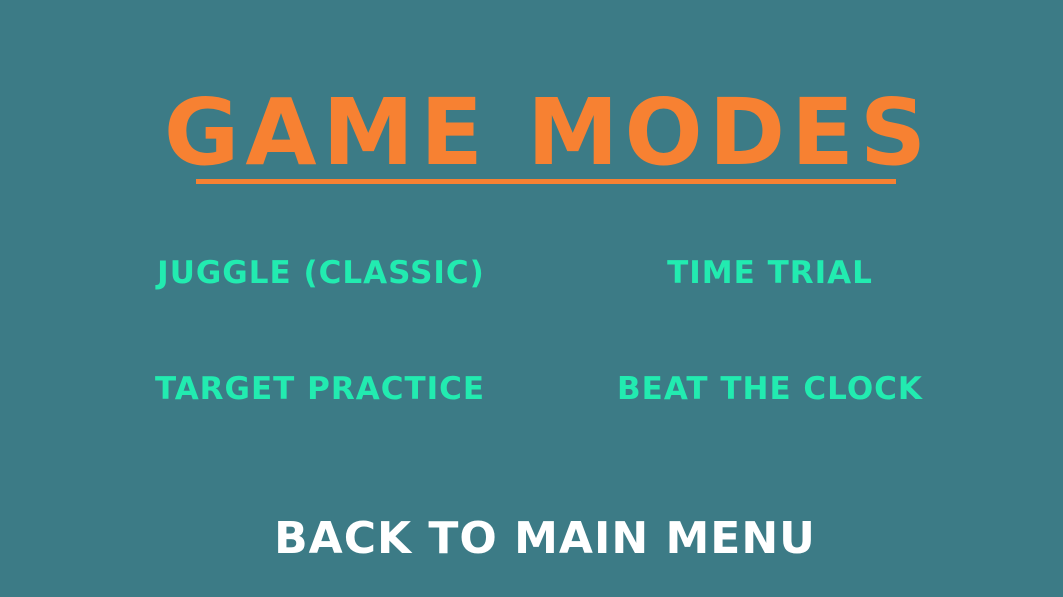  Describe the element at coordinates (769, 389) in the screenshot. I see `beat-the-clock-button: BEAT THE CLOCK` at that location.